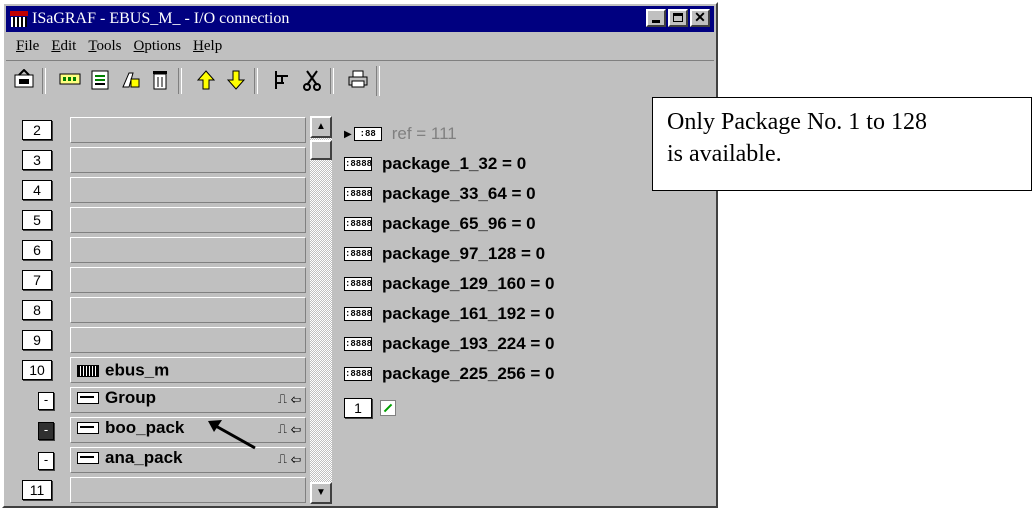 The image size is (1034, 515). Describe the element at coordinates (130, 81) in the screenshot. I see `open-board-icon` at that location.